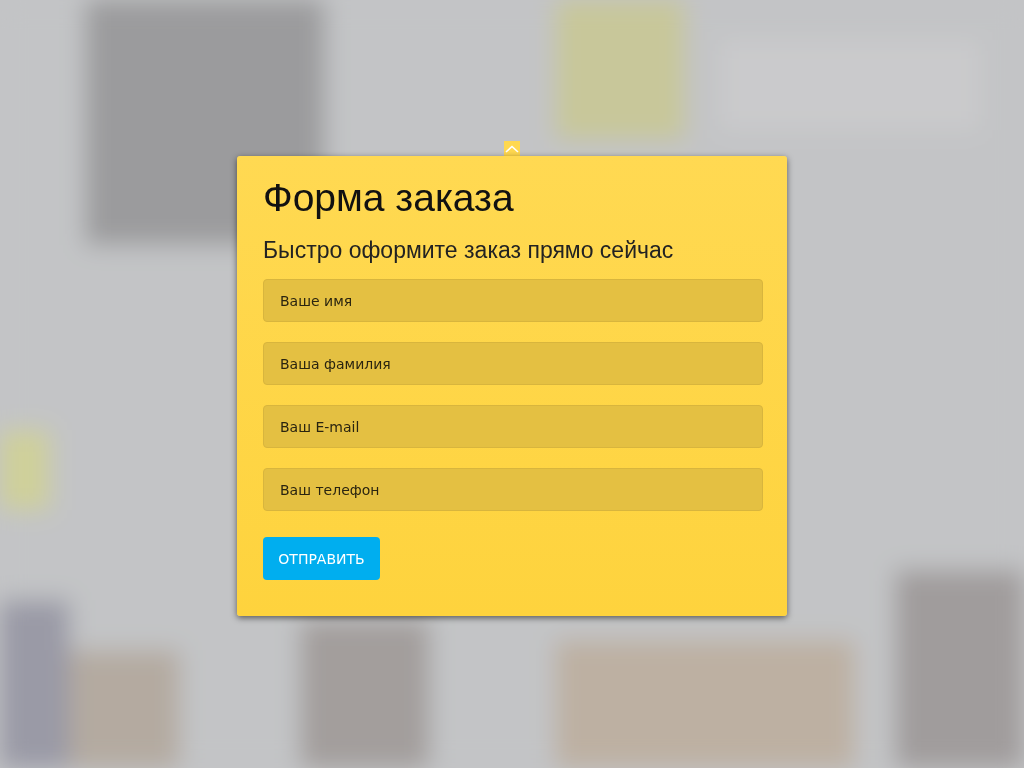 This screenshot has height=768, width=1024. I want to click on scroll-up-button, so click(512, 148).